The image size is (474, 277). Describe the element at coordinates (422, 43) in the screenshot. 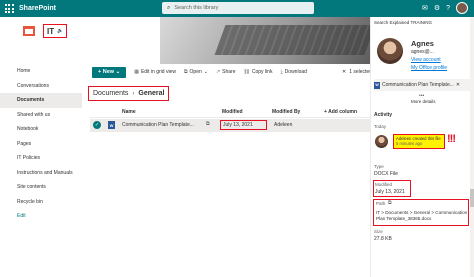

I see `profile-name: Agnes` at that location.